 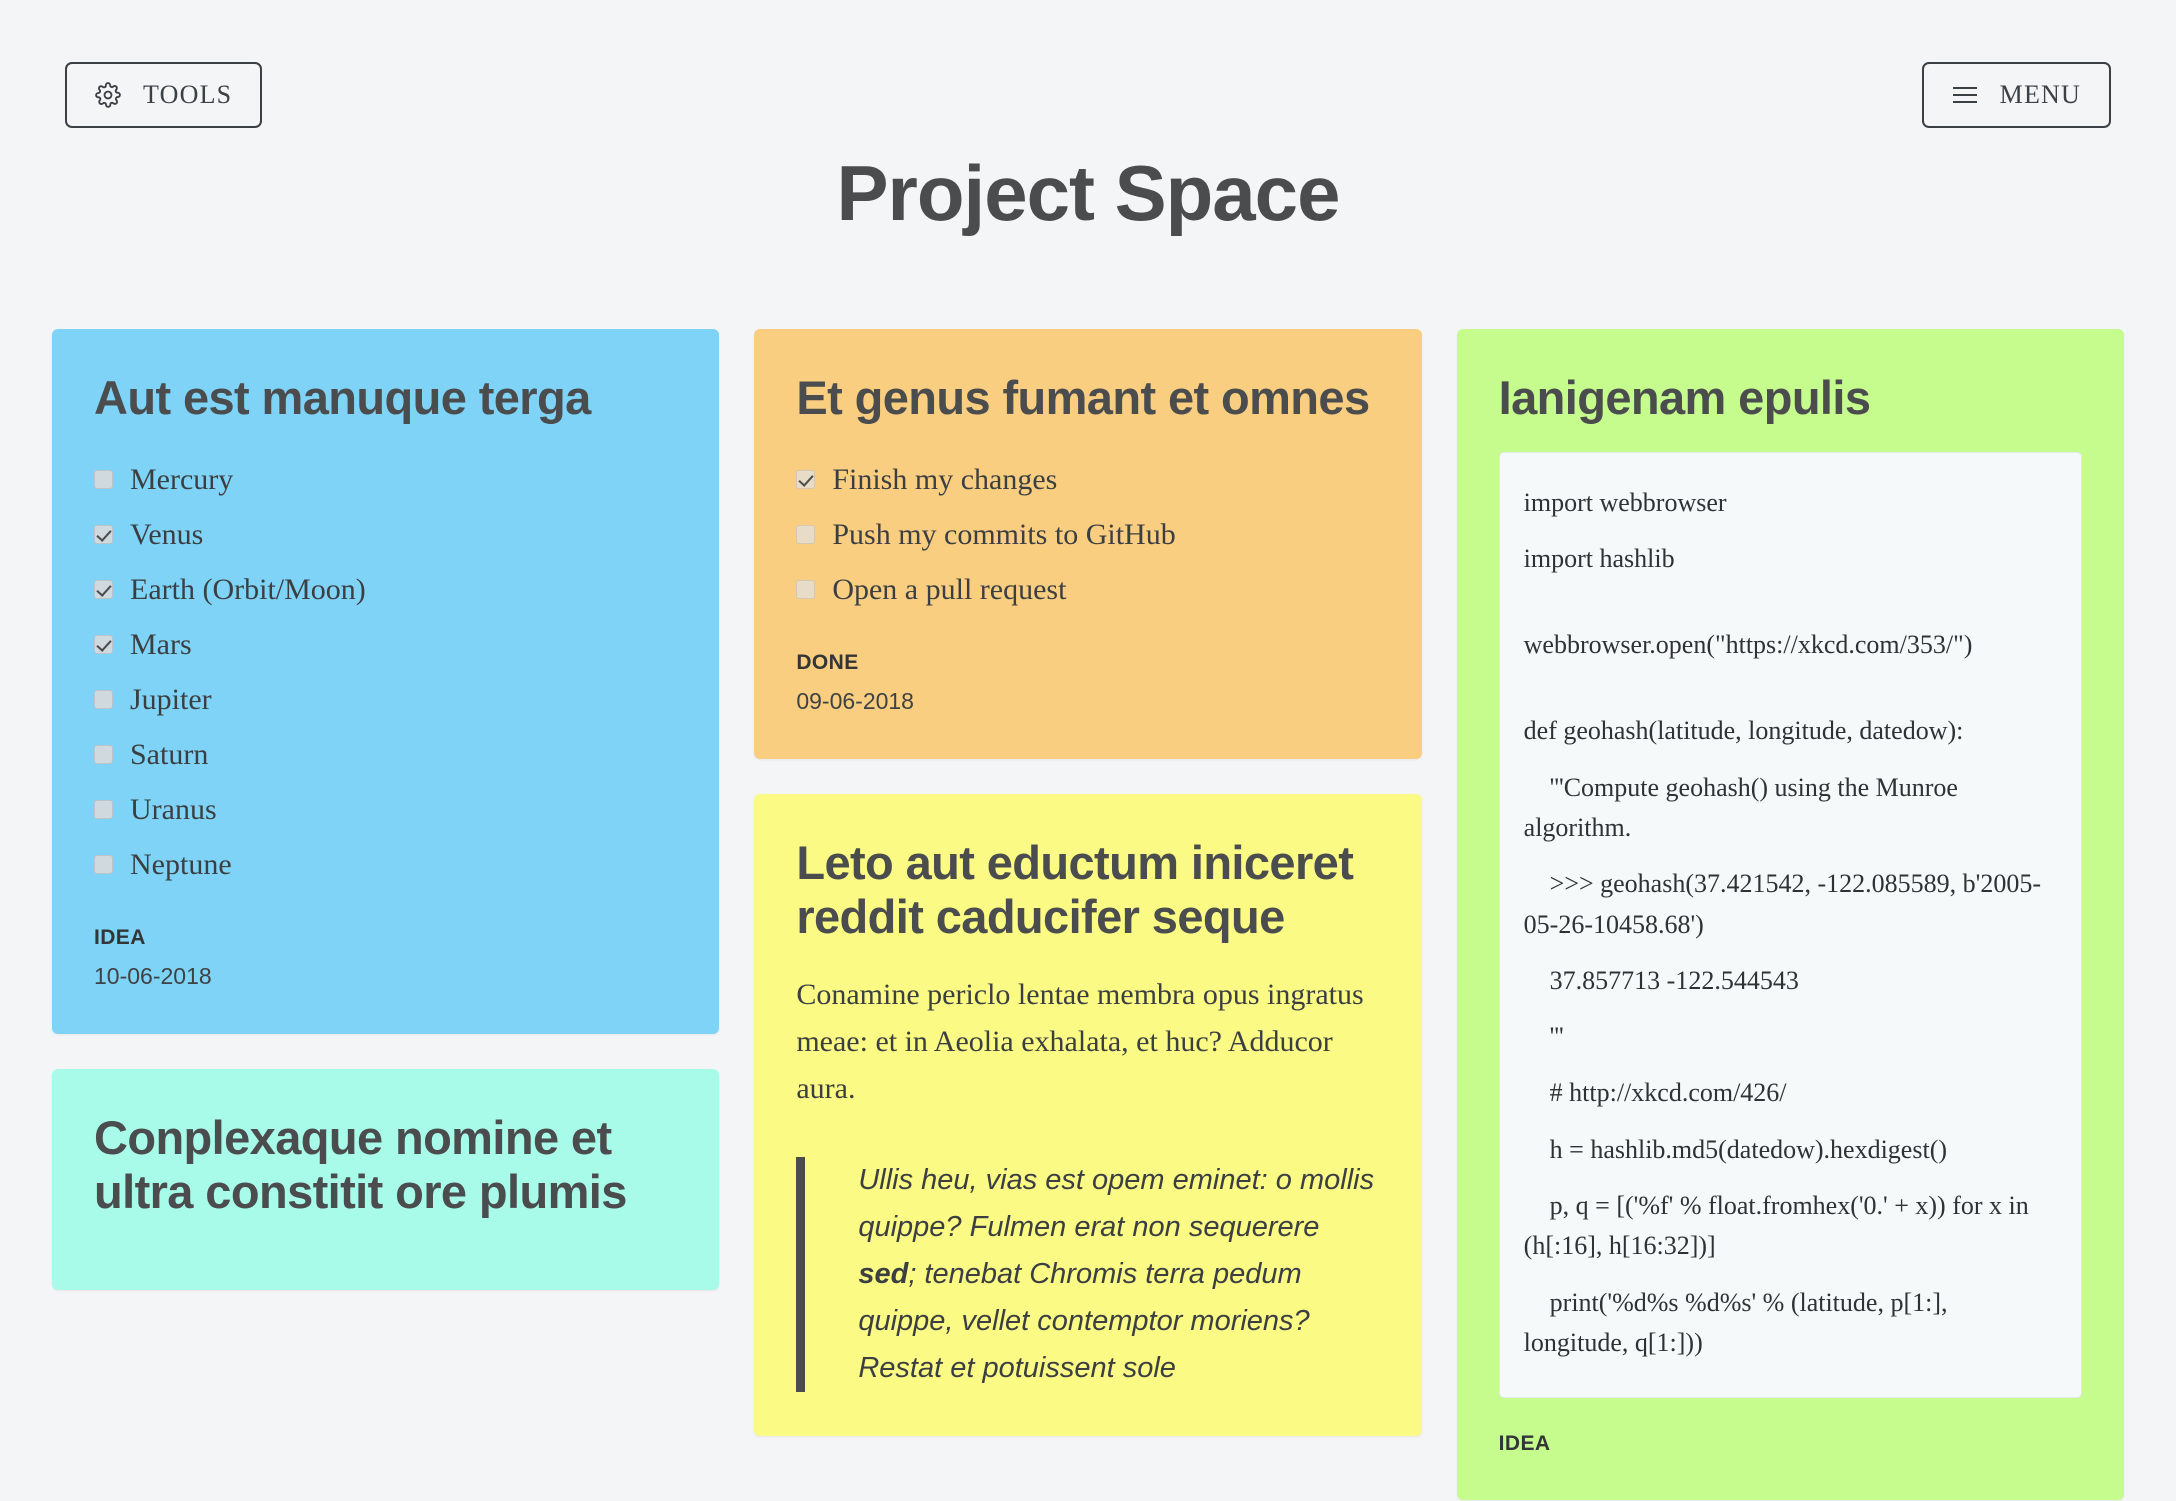 I want to click on checkbox-finish-changes, so click(x=806, y=479).